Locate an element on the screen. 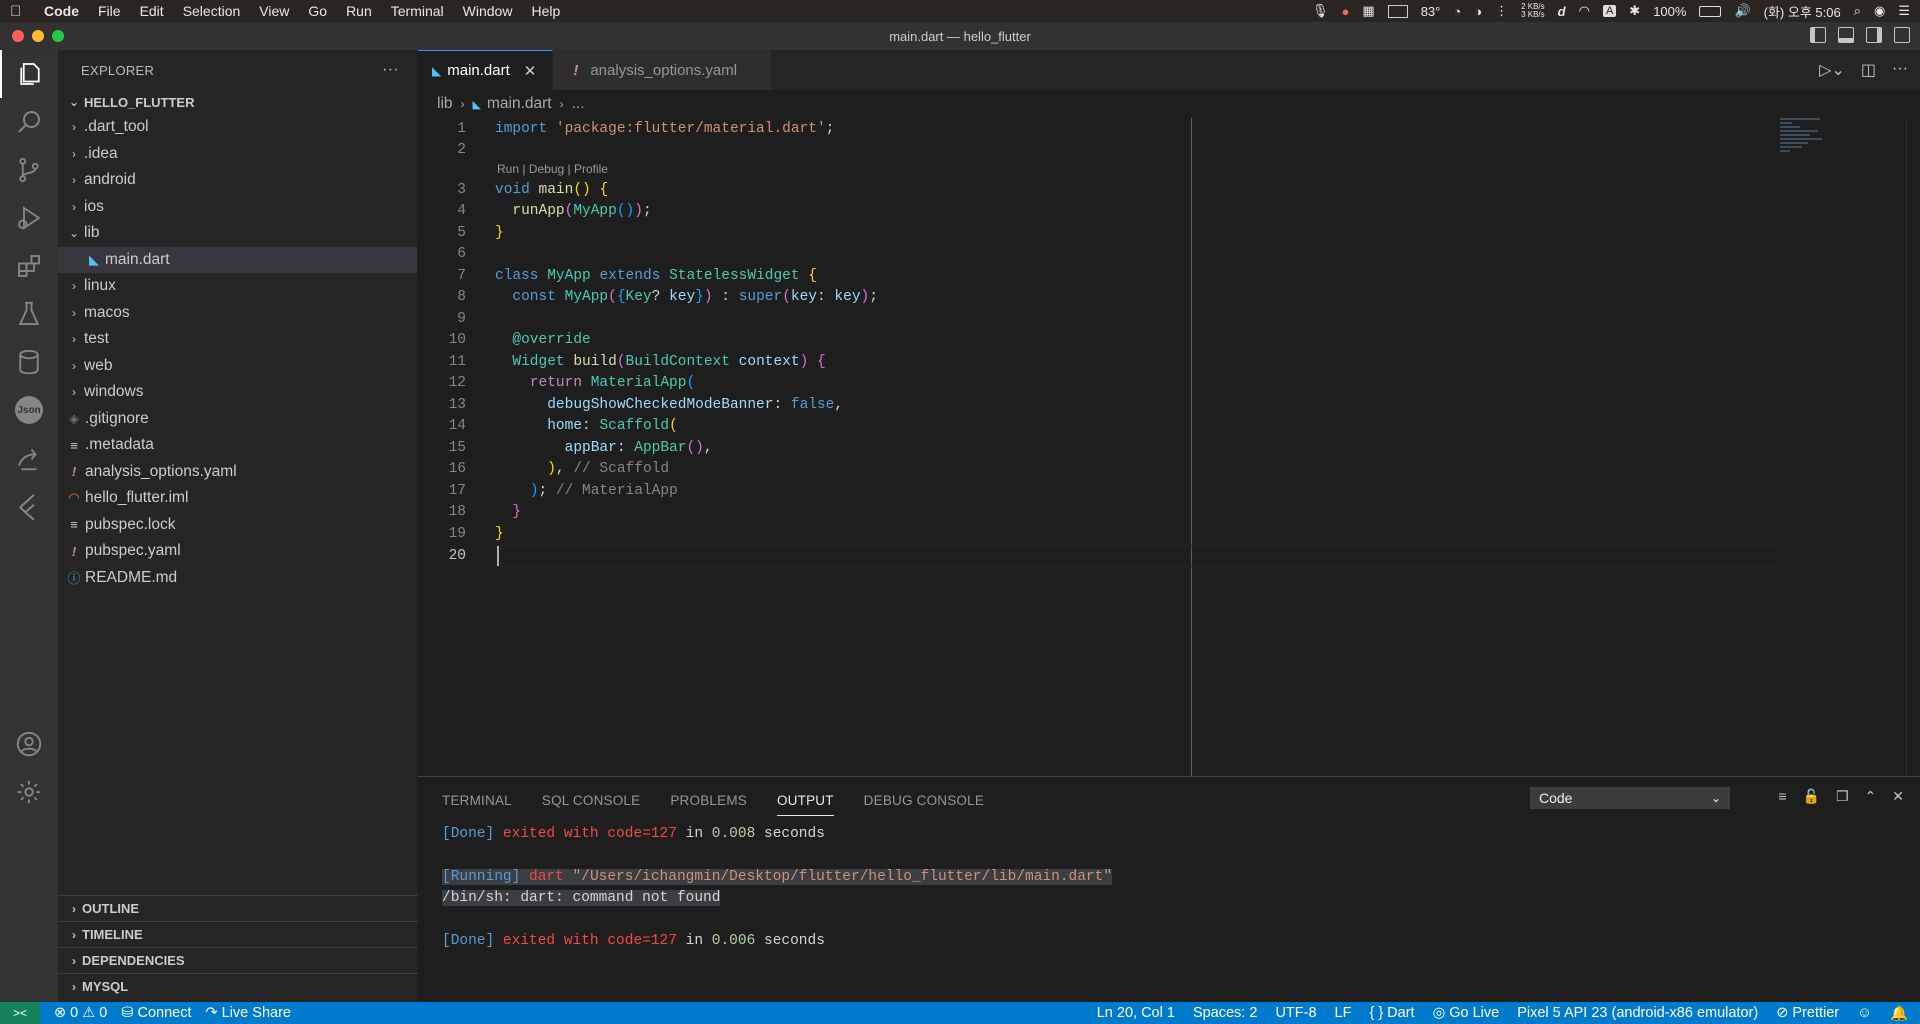  tree-file: ◣ main.dart is located at coordinates (237, 259).